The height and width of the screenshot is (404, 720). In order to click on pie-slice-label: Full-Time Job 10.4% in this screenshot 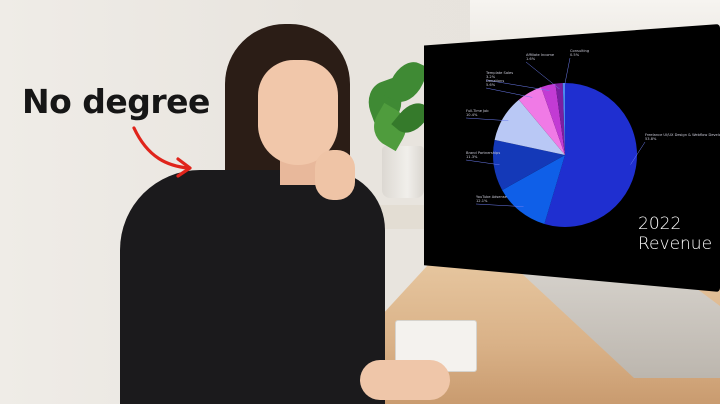, I will do `click(477, 113)`.